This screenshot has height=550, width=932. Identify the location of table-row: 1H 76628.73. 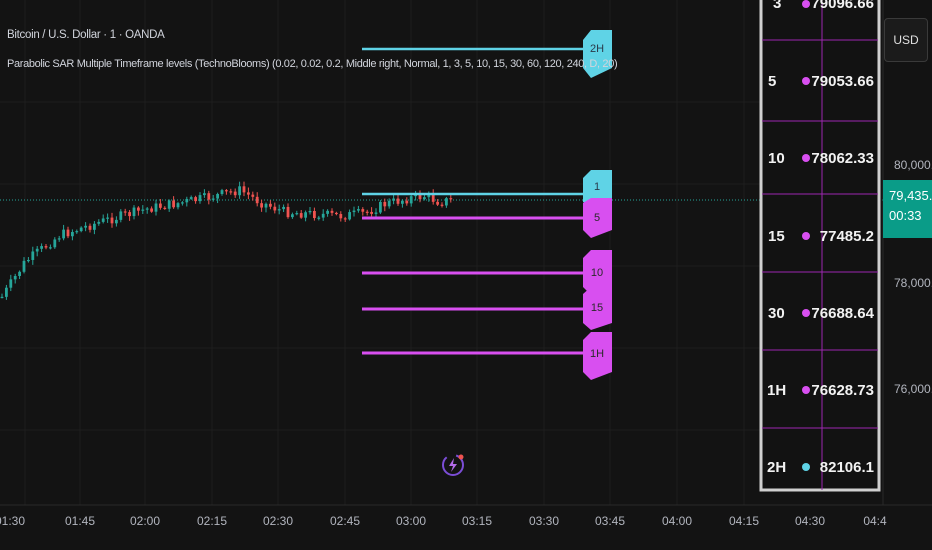
(820, 390).